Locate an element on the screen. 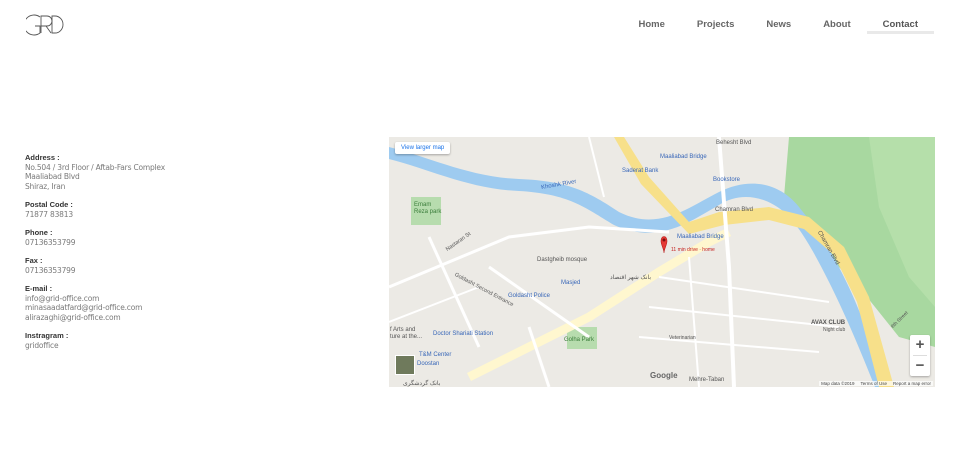 The height and width of the screenshot is (474, 960). map-label: بانک شهر اقتصاد is located at coordinates (631, 278).